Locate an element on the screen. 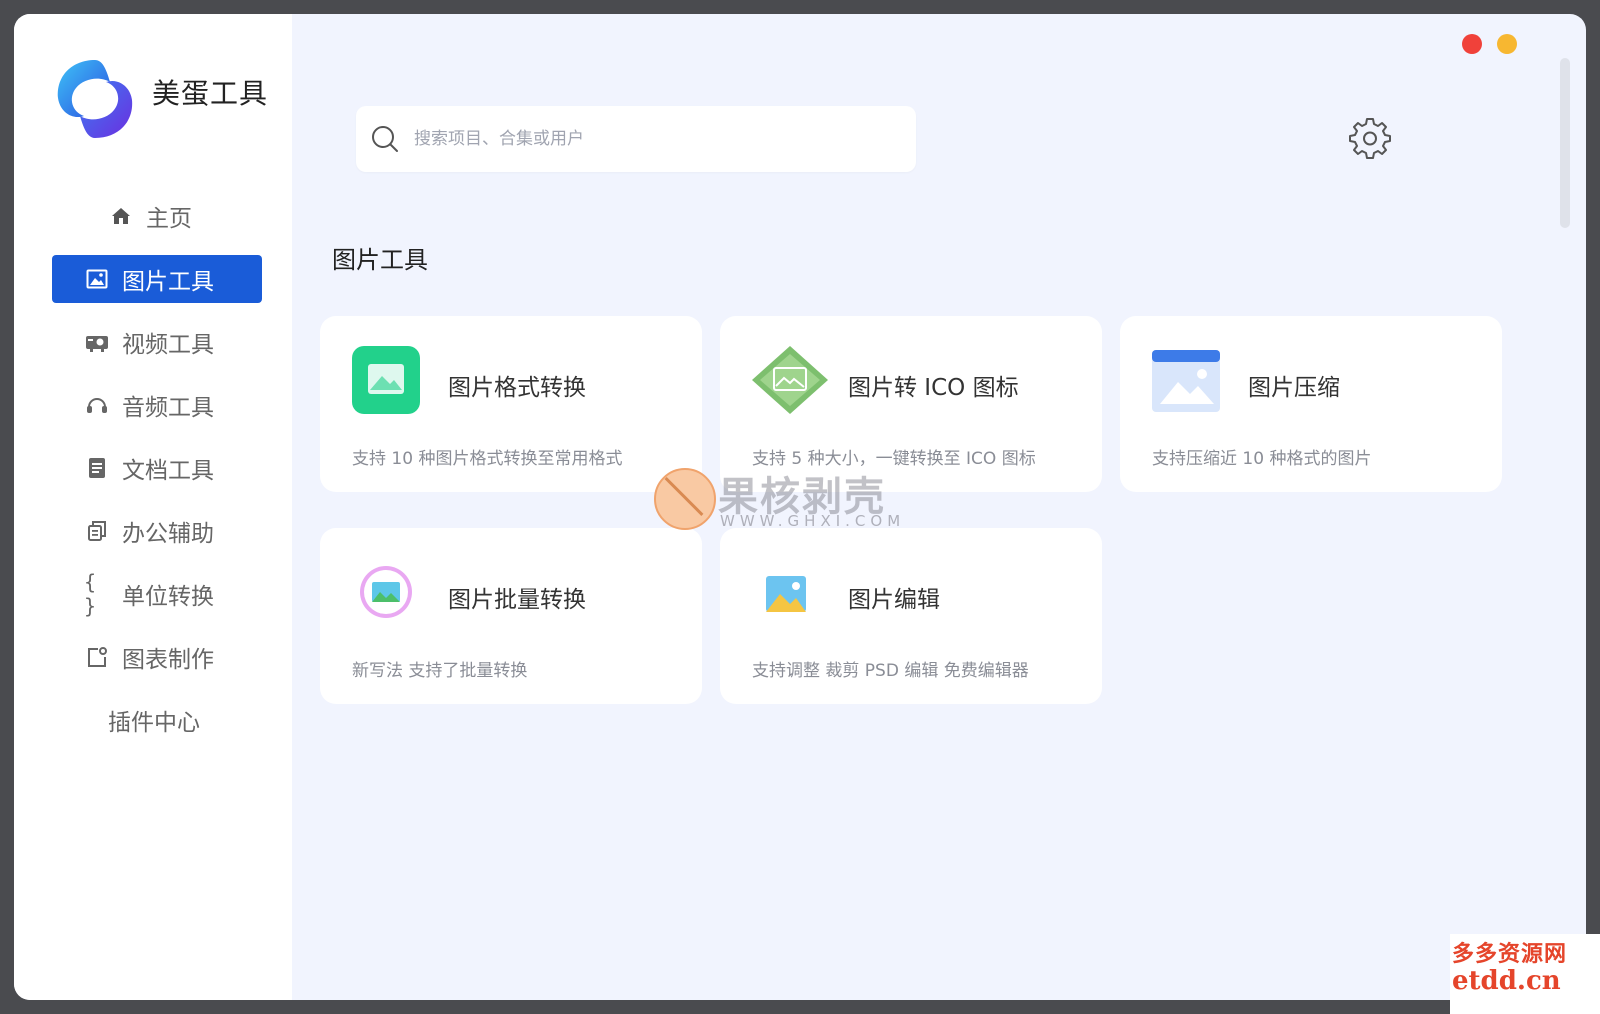  sidebar-item-document-tools: 文档工具 is located at coordinates (157, 468).